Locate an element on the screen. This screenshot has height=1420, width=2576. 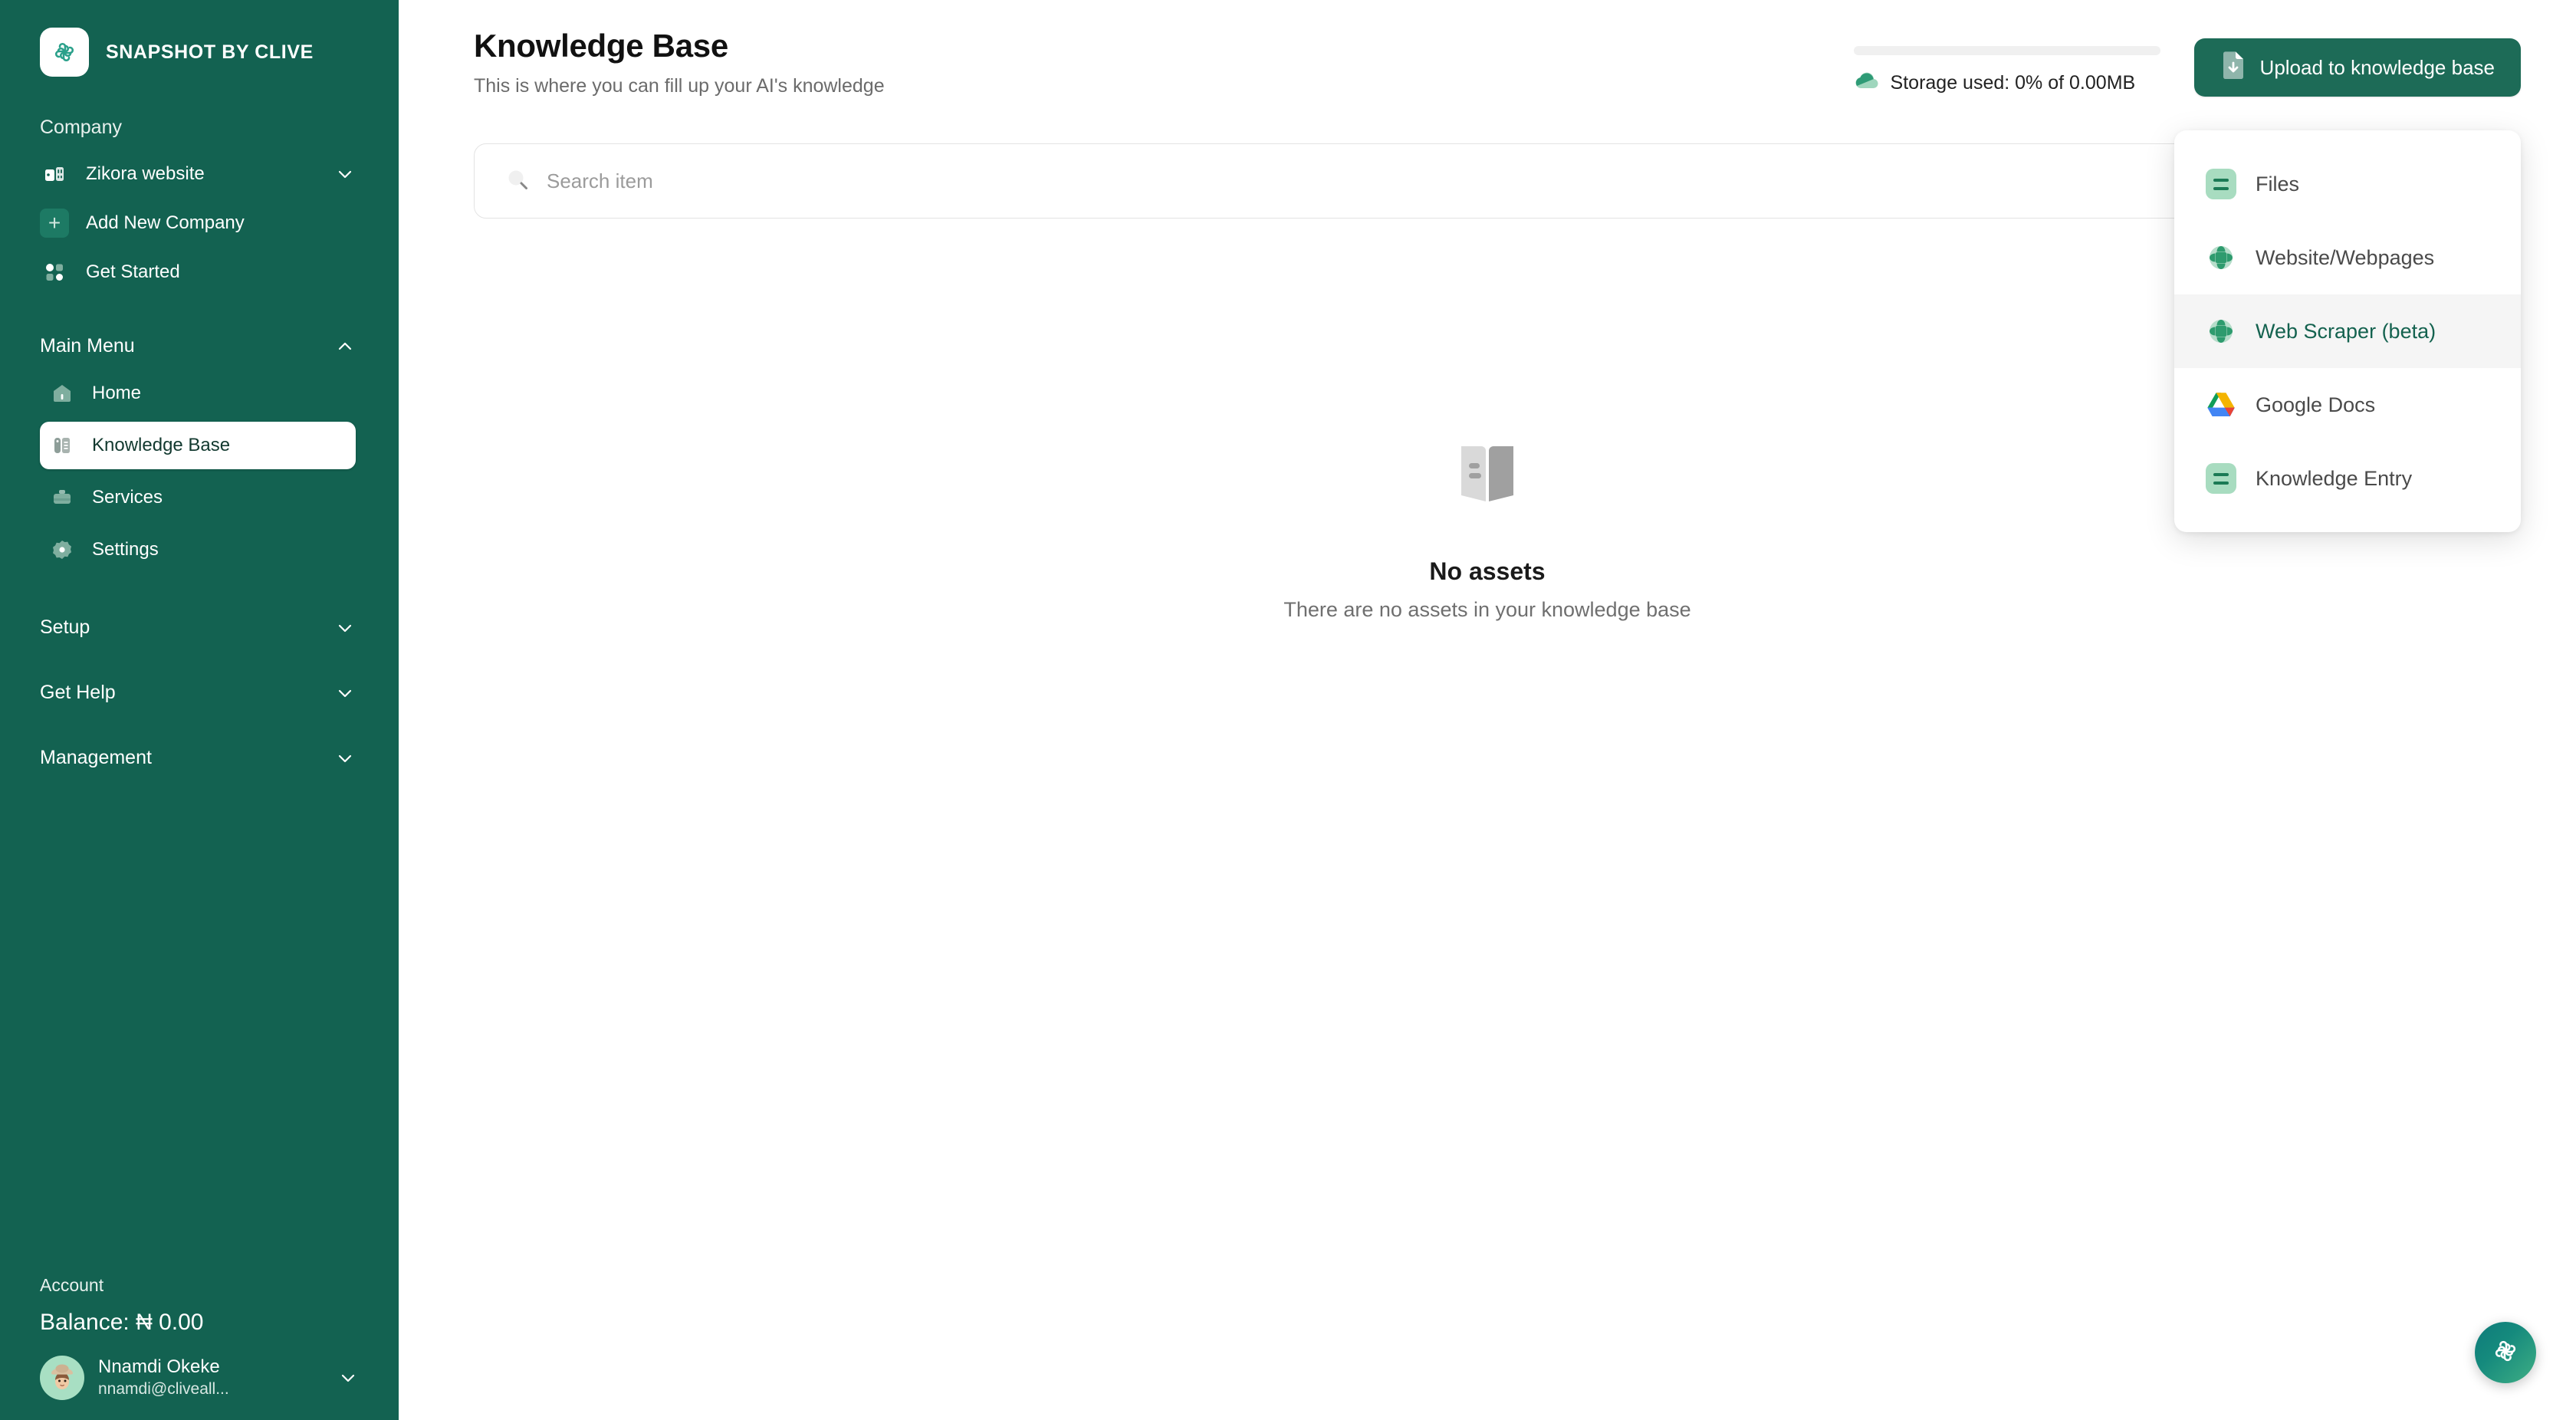
dropdown-item-knowledge-entry: Knowledge Entry is located at coordinates (2347, 478).